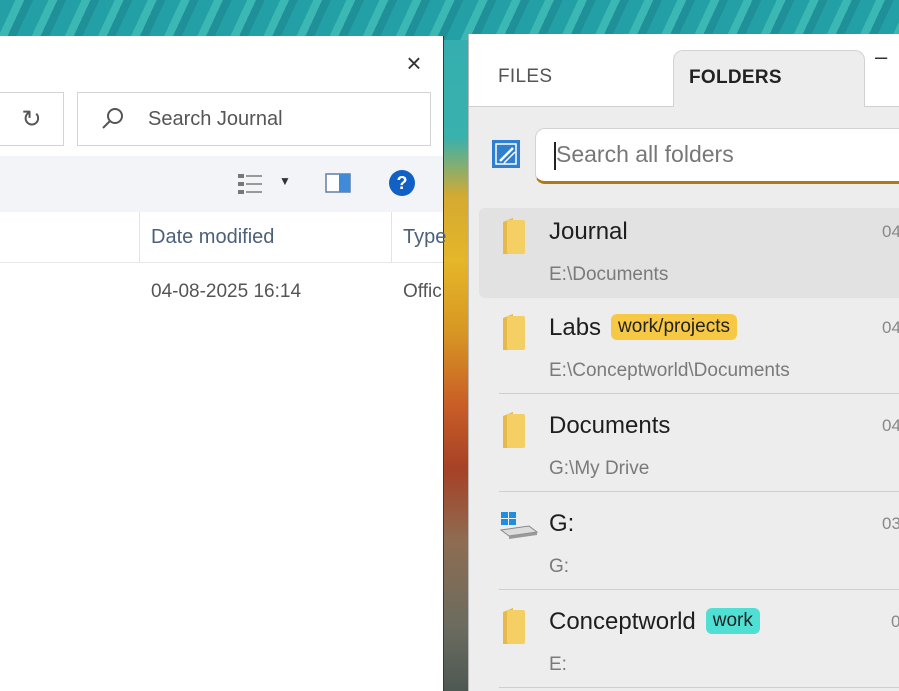  I want to click on folder-search-input: Search all folders, so click(717, 156).